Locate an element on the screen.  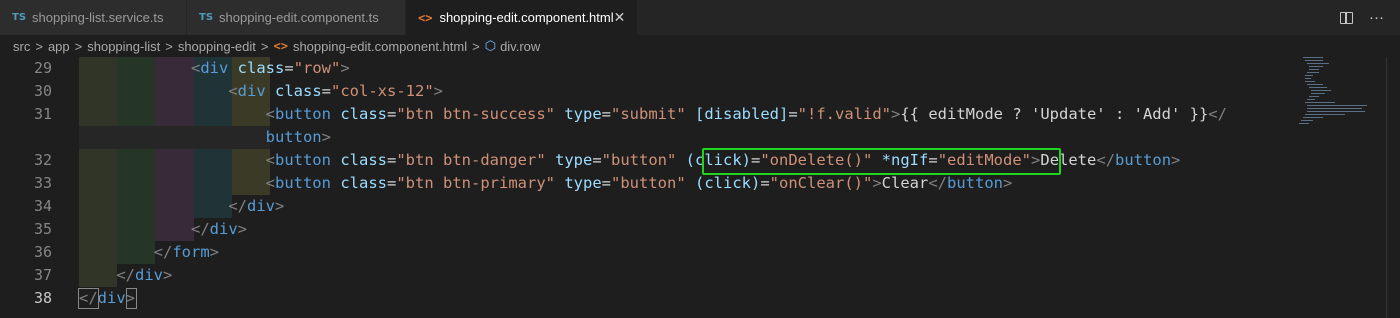
code-token: form is located at coordinates (191, 252).